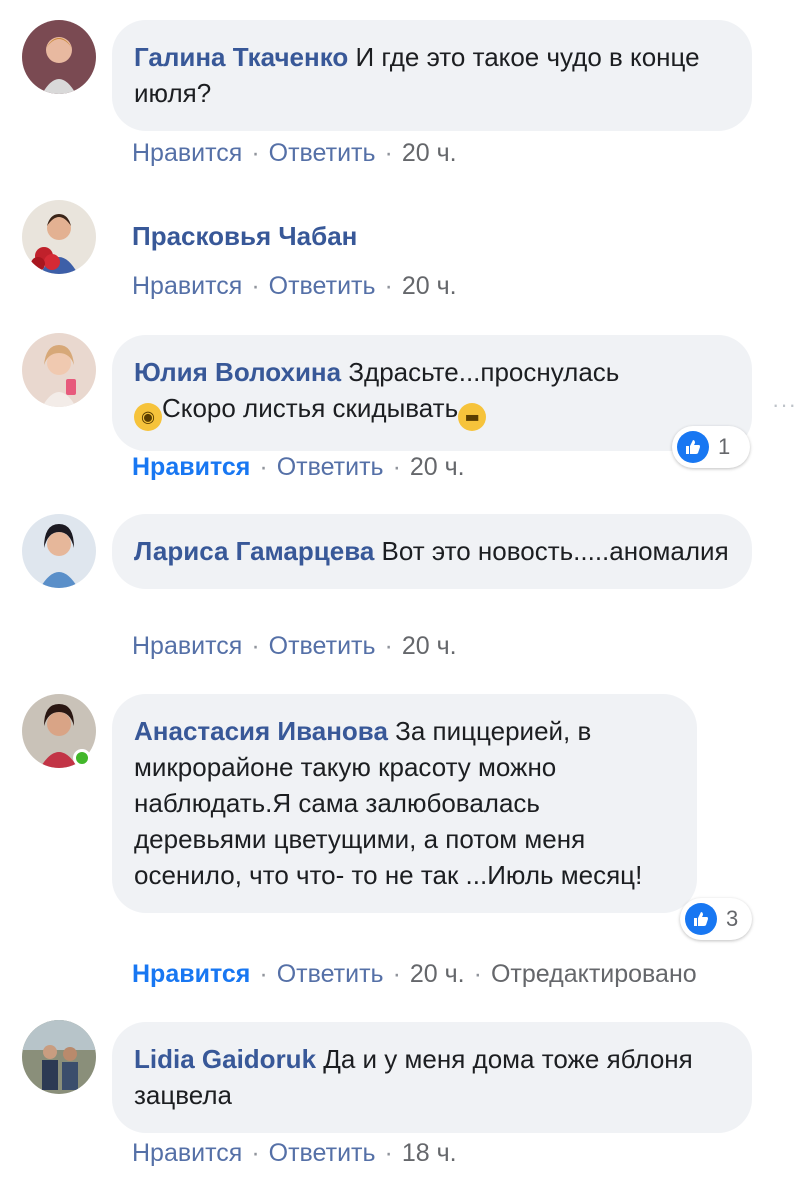 This screenshot has width=800, height=1190. Describe the element at coordinates (784, 405) in the screenshot. I see `more-options-icon: ···` at that location.